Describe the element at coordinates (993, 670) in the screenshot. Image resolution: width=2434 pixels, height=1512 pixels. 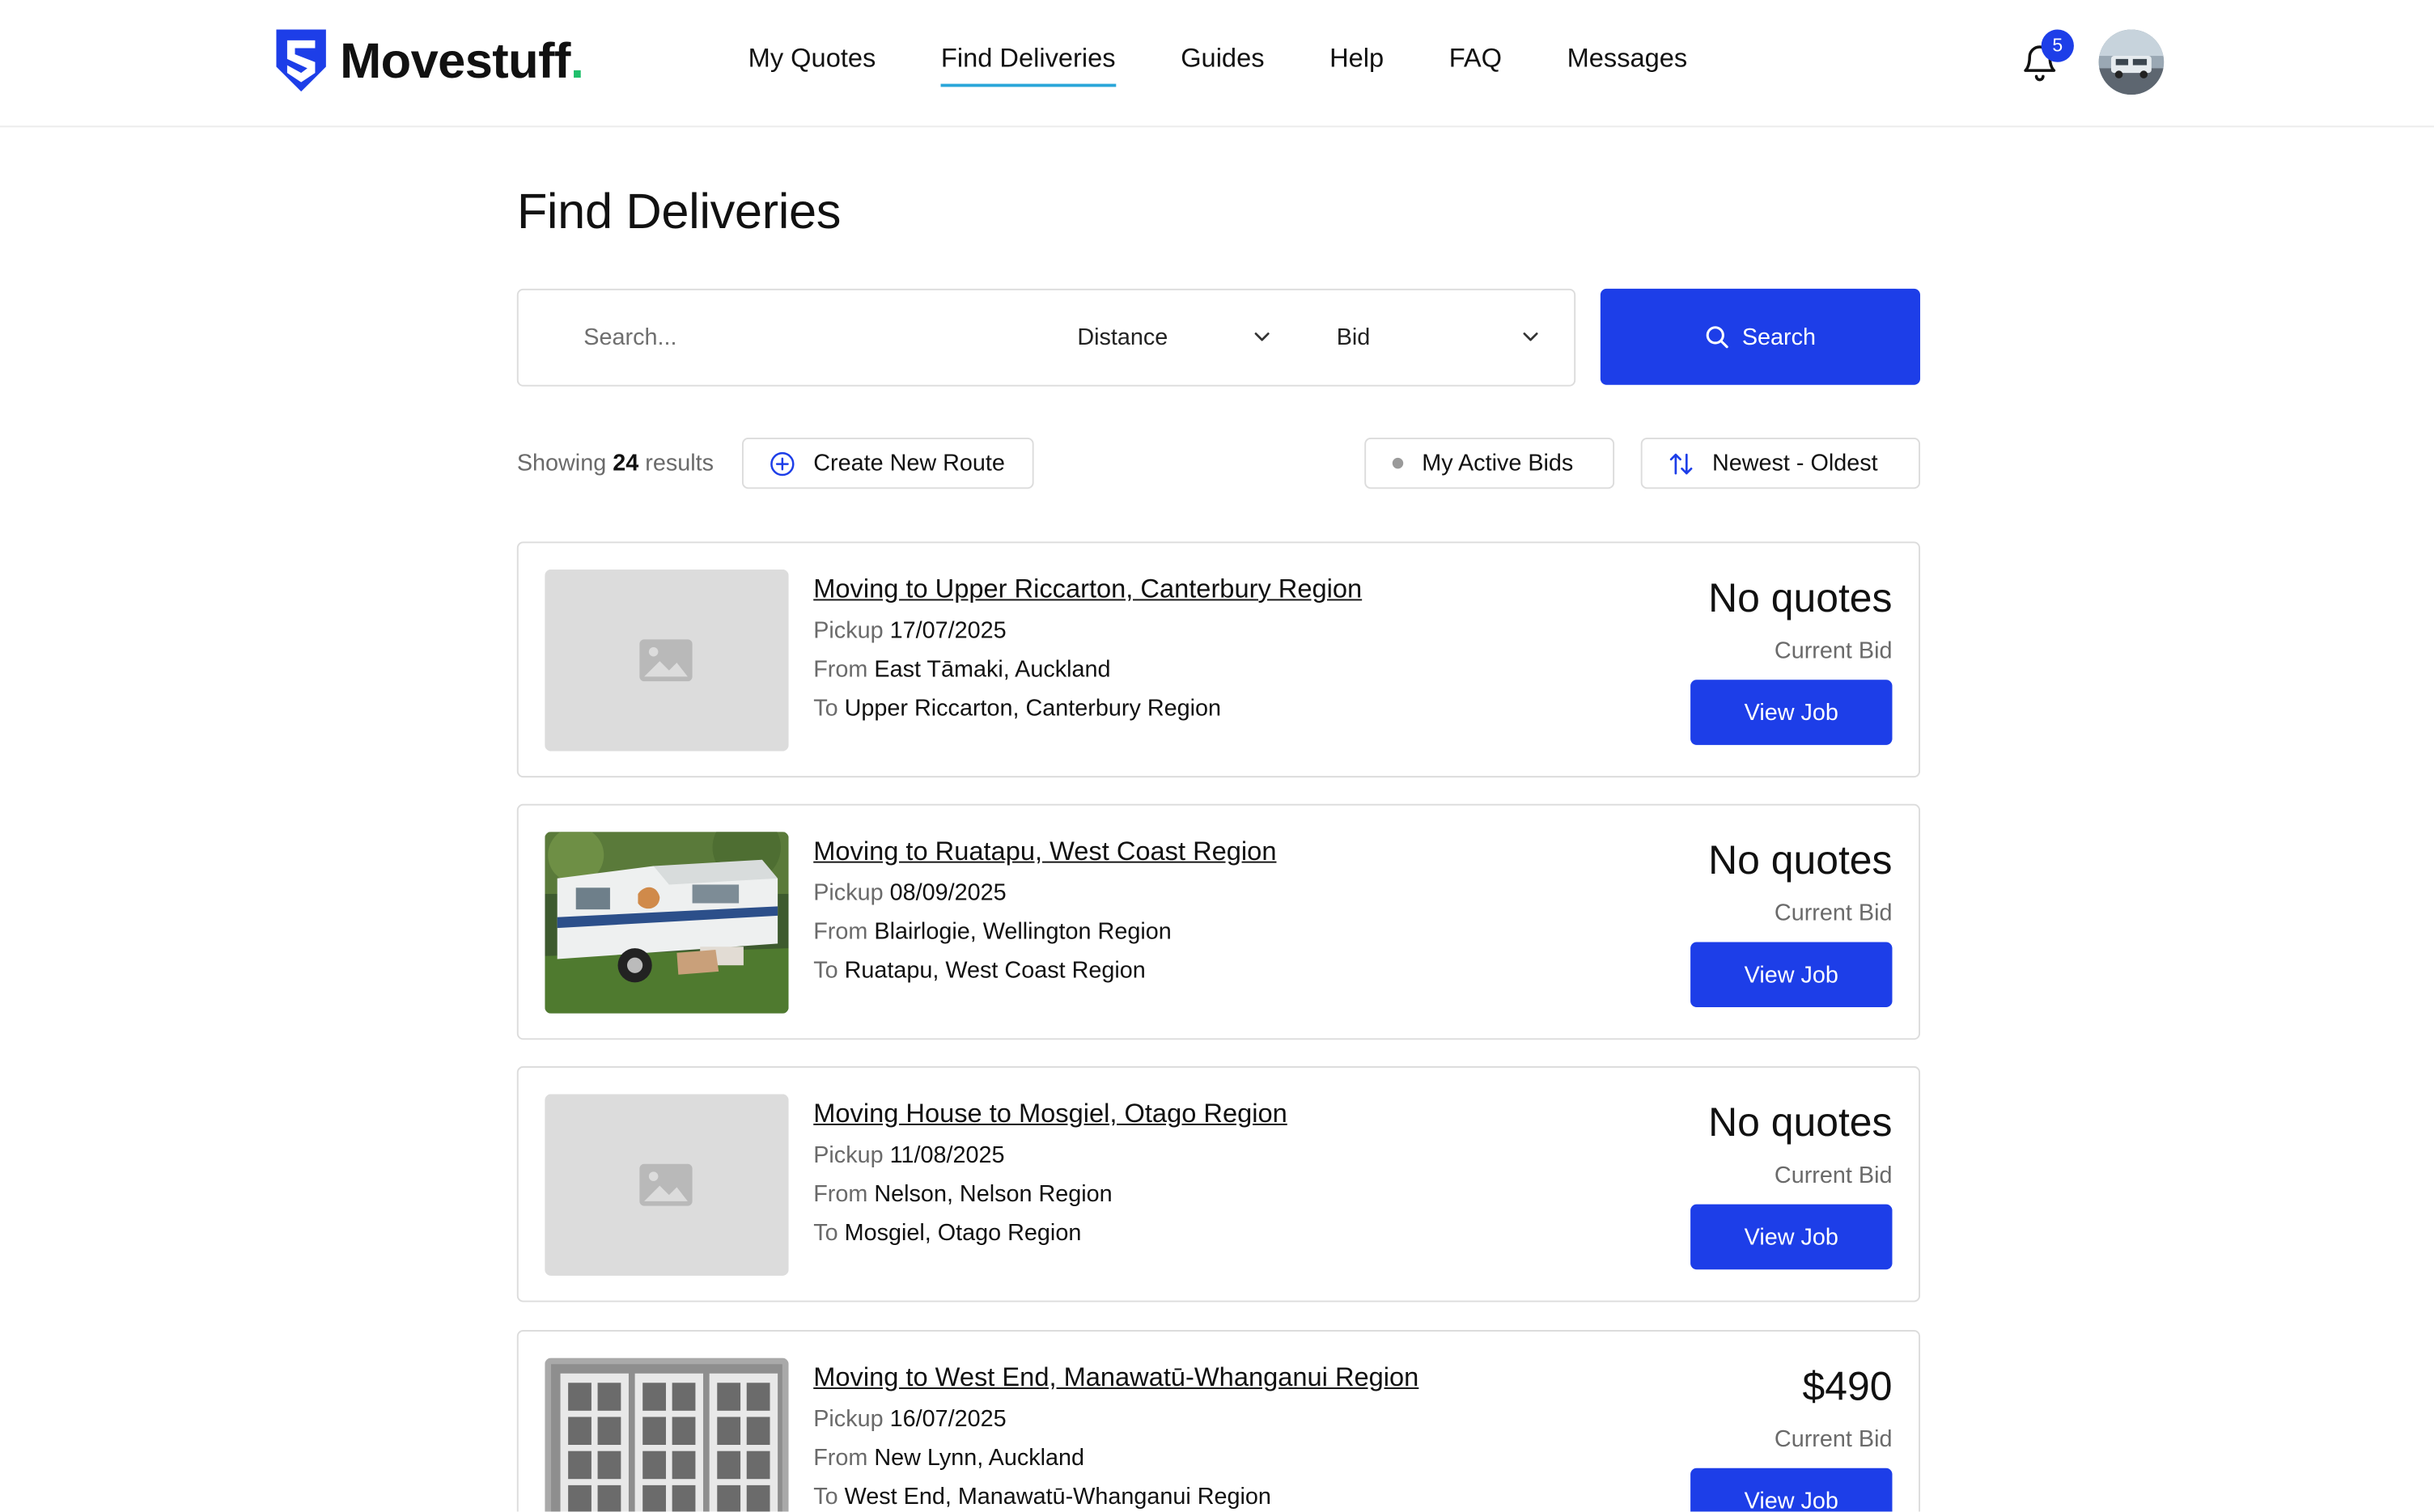
I see `from-location: East Tāmaki, Auckland` at that location.